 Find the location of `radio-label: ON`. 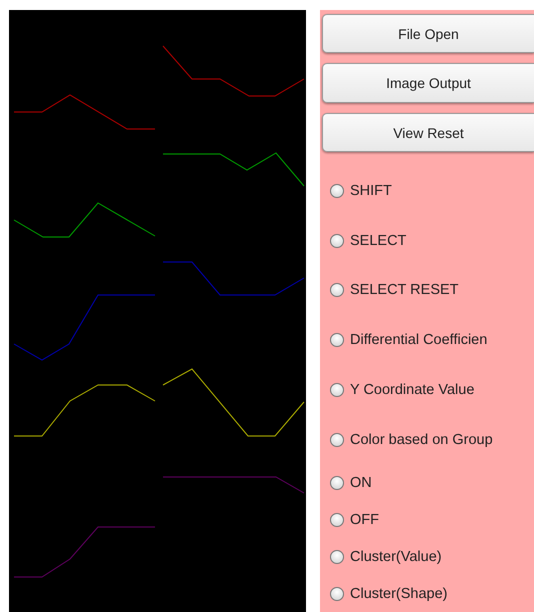

radio-label: ON is located at coordinates (361, 482).